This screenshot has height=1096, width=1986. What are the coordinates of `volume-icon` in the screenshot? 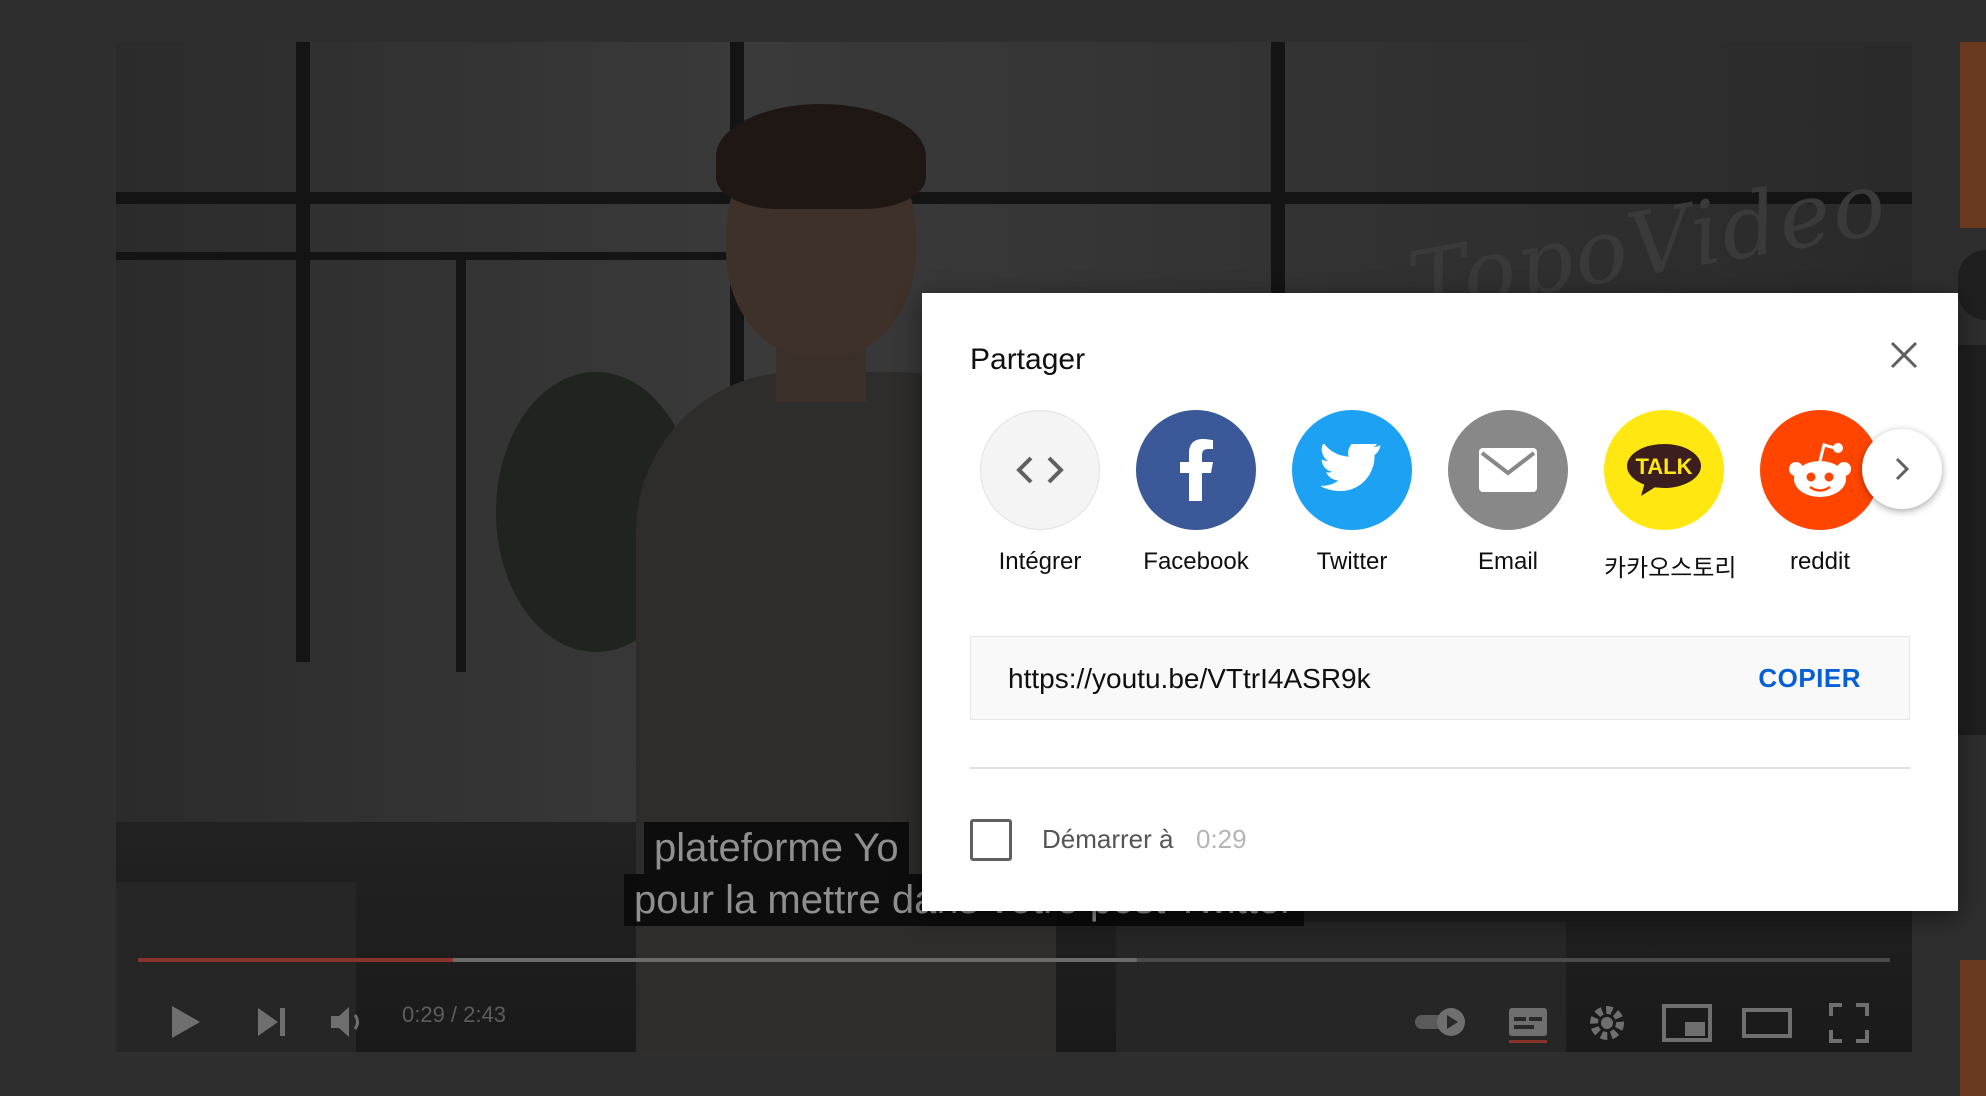 It's located at (349, 1024).